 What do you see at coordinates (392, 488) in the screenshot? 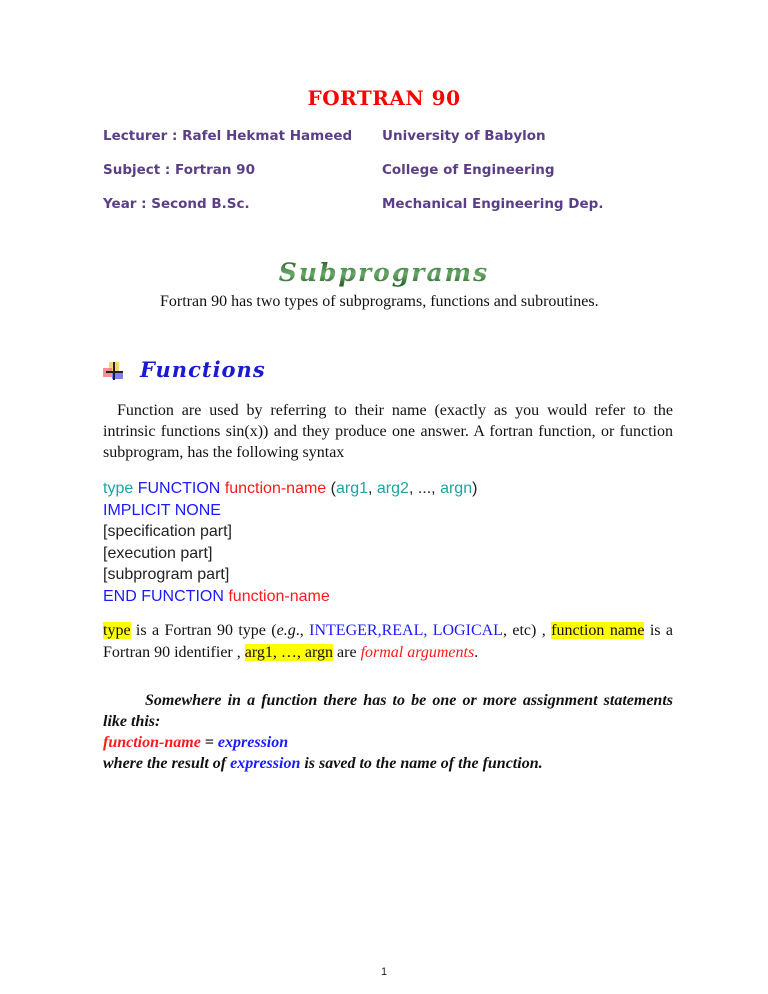
I see `syntax-arg2: arg2` at bounding box center [392, 488].